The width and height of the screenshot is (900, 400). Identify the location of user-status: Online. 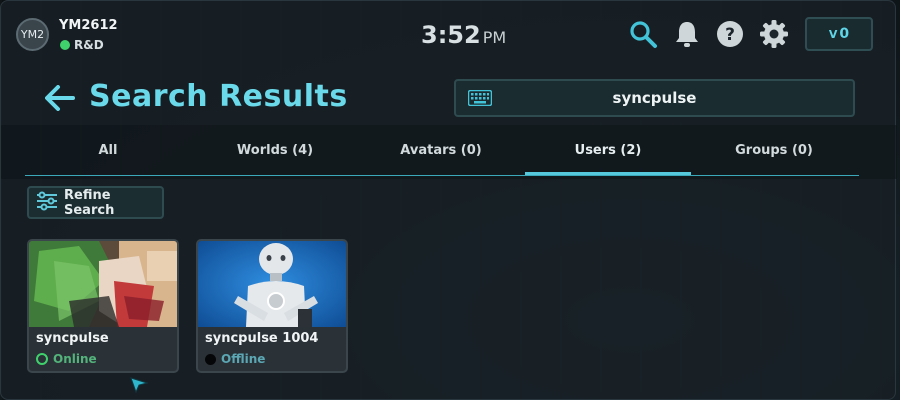
(66, 359).